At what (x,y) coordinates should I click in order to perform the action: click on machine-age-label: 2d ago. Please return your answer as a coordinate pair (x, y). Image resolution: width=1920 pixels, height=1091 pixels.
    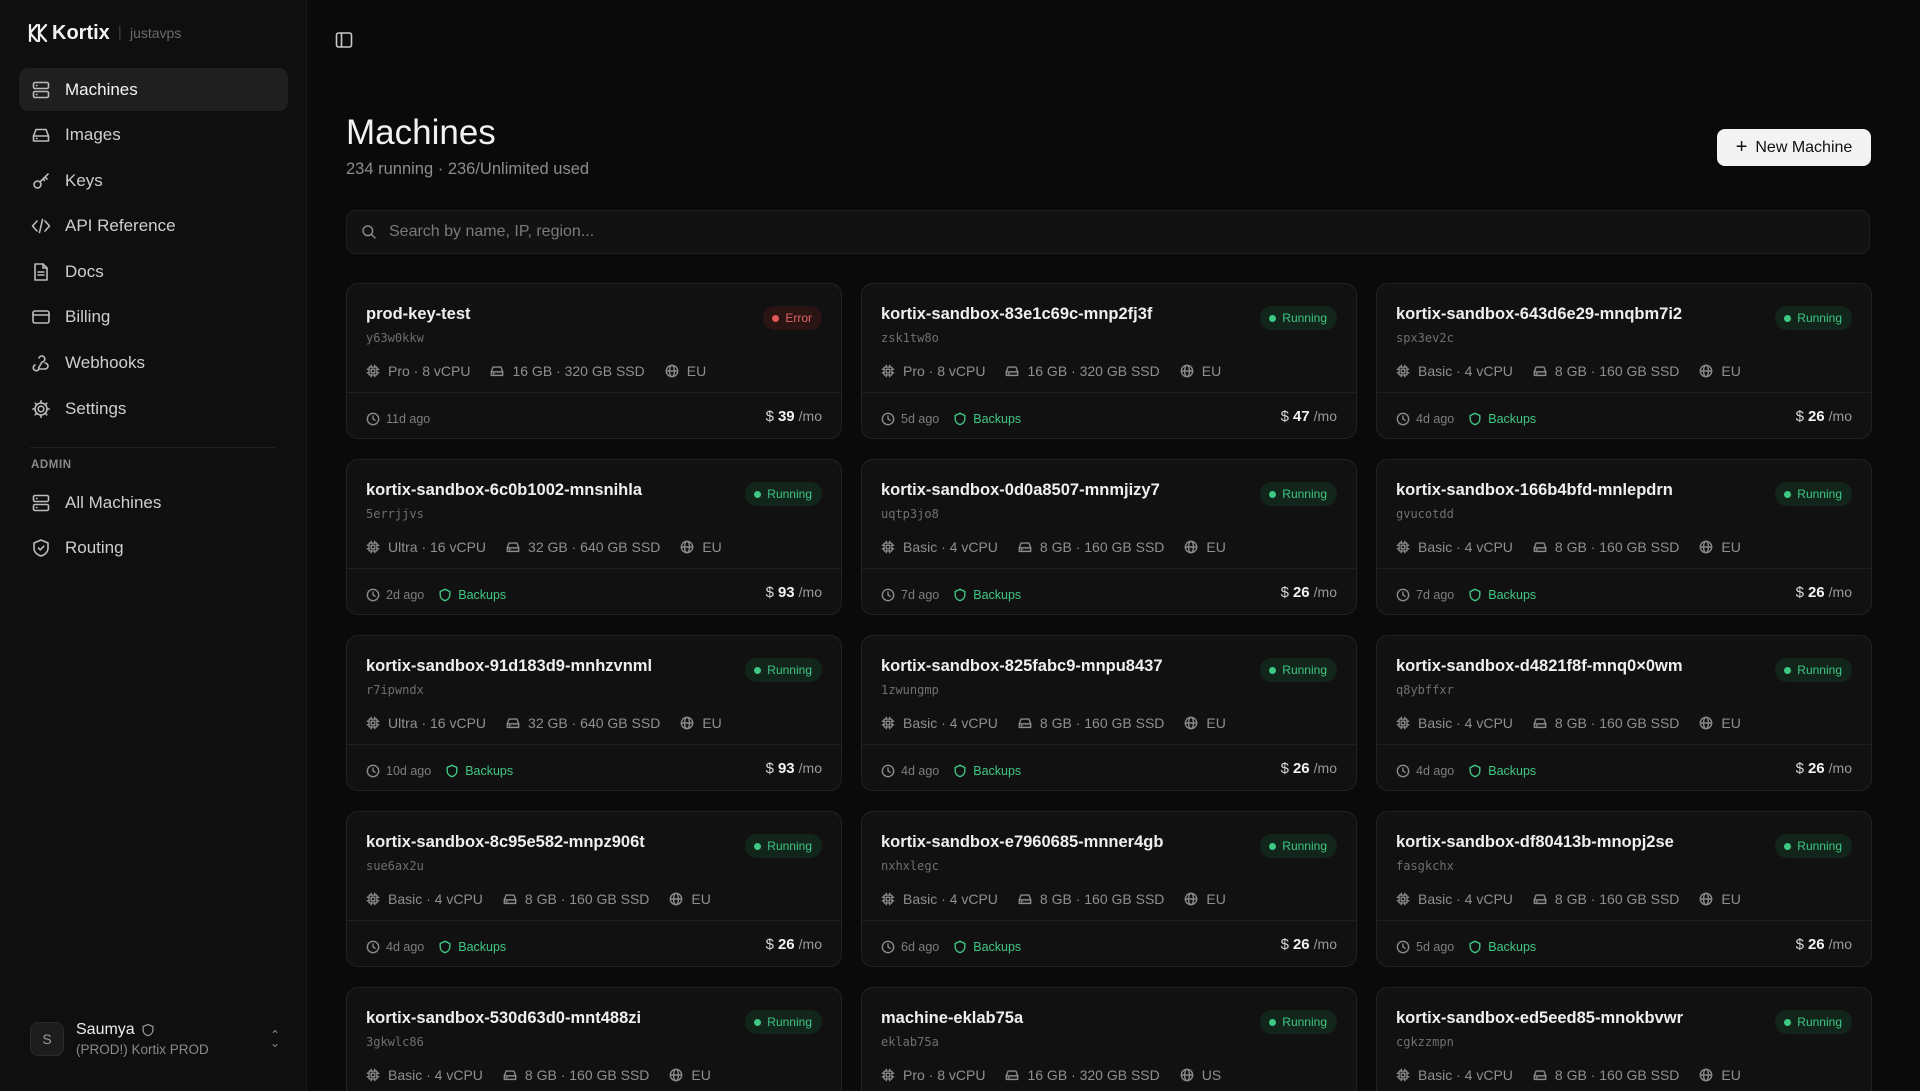
    Looking at the image, I should click on (405, 595).